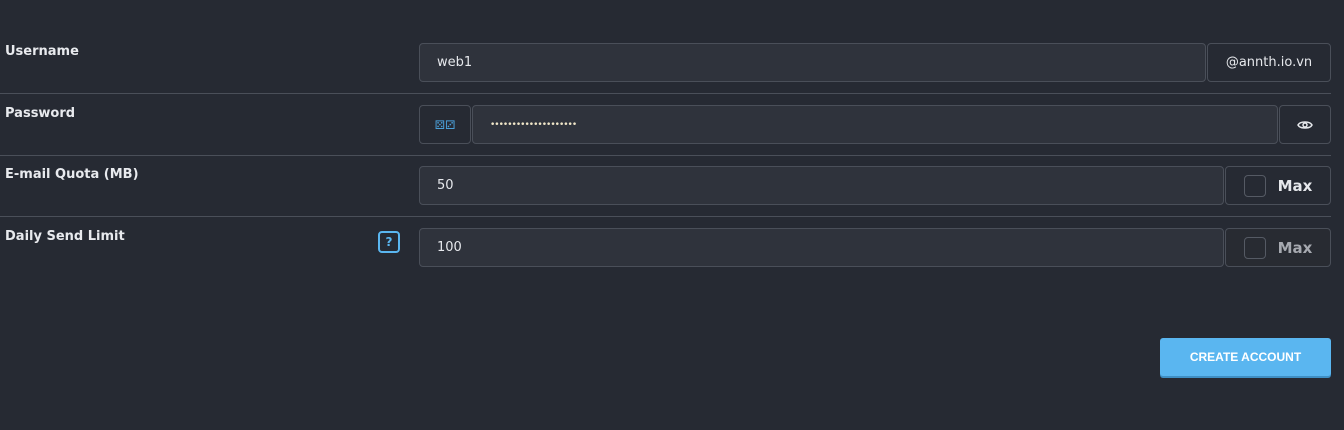  Describe the element at coordinates (821, 185) in the screenshot. I see `quota-input: 50` at that location.